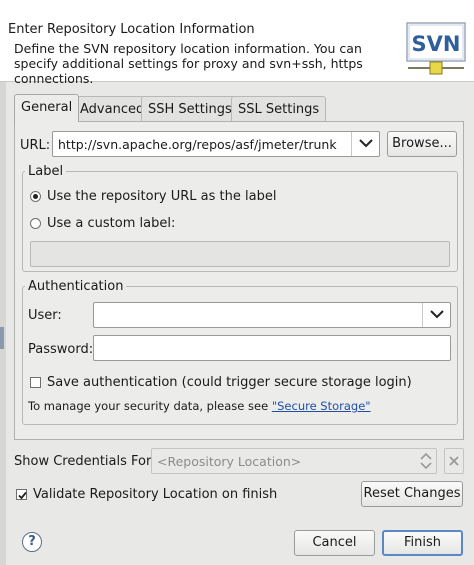 The width and height of the screenshot is (474, 565). I want to click on radio-custom-label, so click(35, 223).